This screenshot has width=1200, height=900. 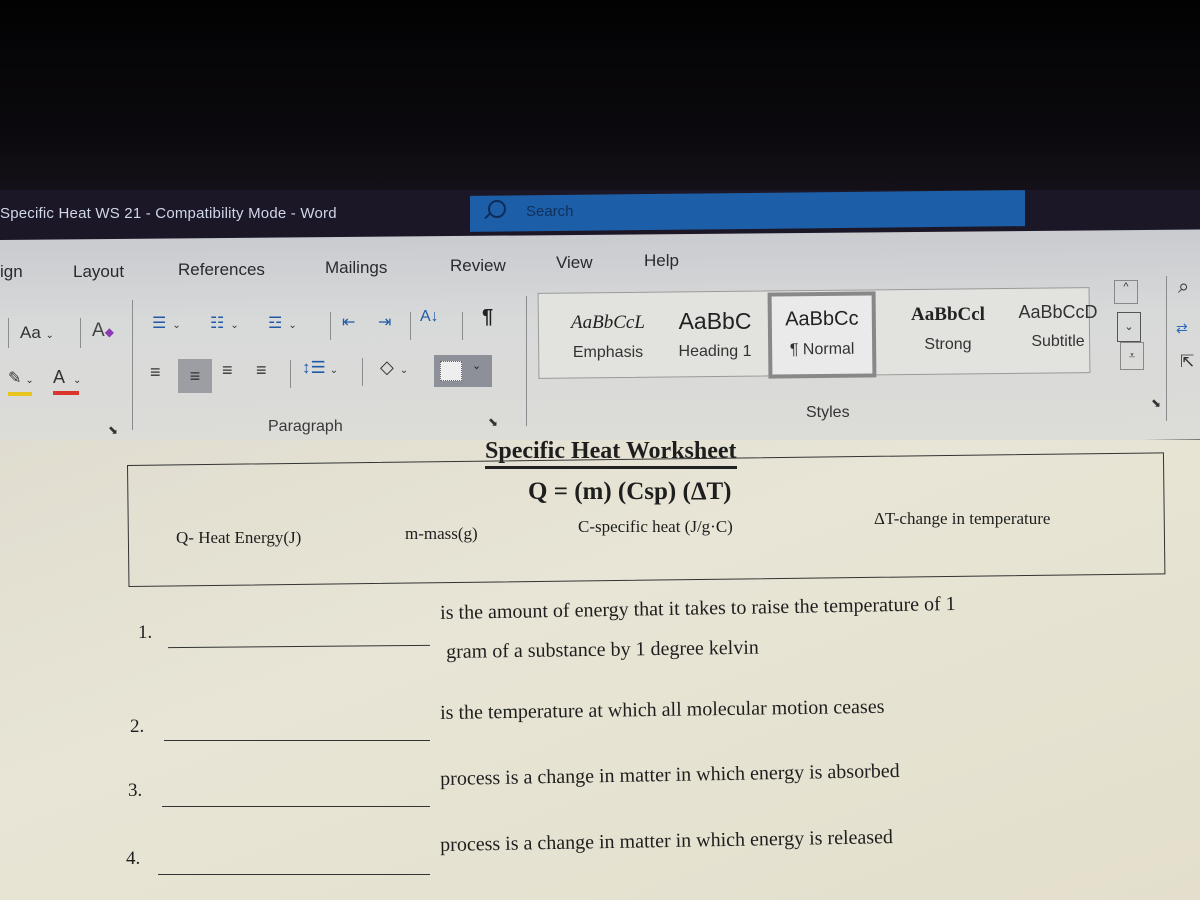 What do you see at coordinates (655, 526) in the screenshot?
I see `legend-specific-heat: C-specific heat (J/g·C)` at bounding box center [655, 526].